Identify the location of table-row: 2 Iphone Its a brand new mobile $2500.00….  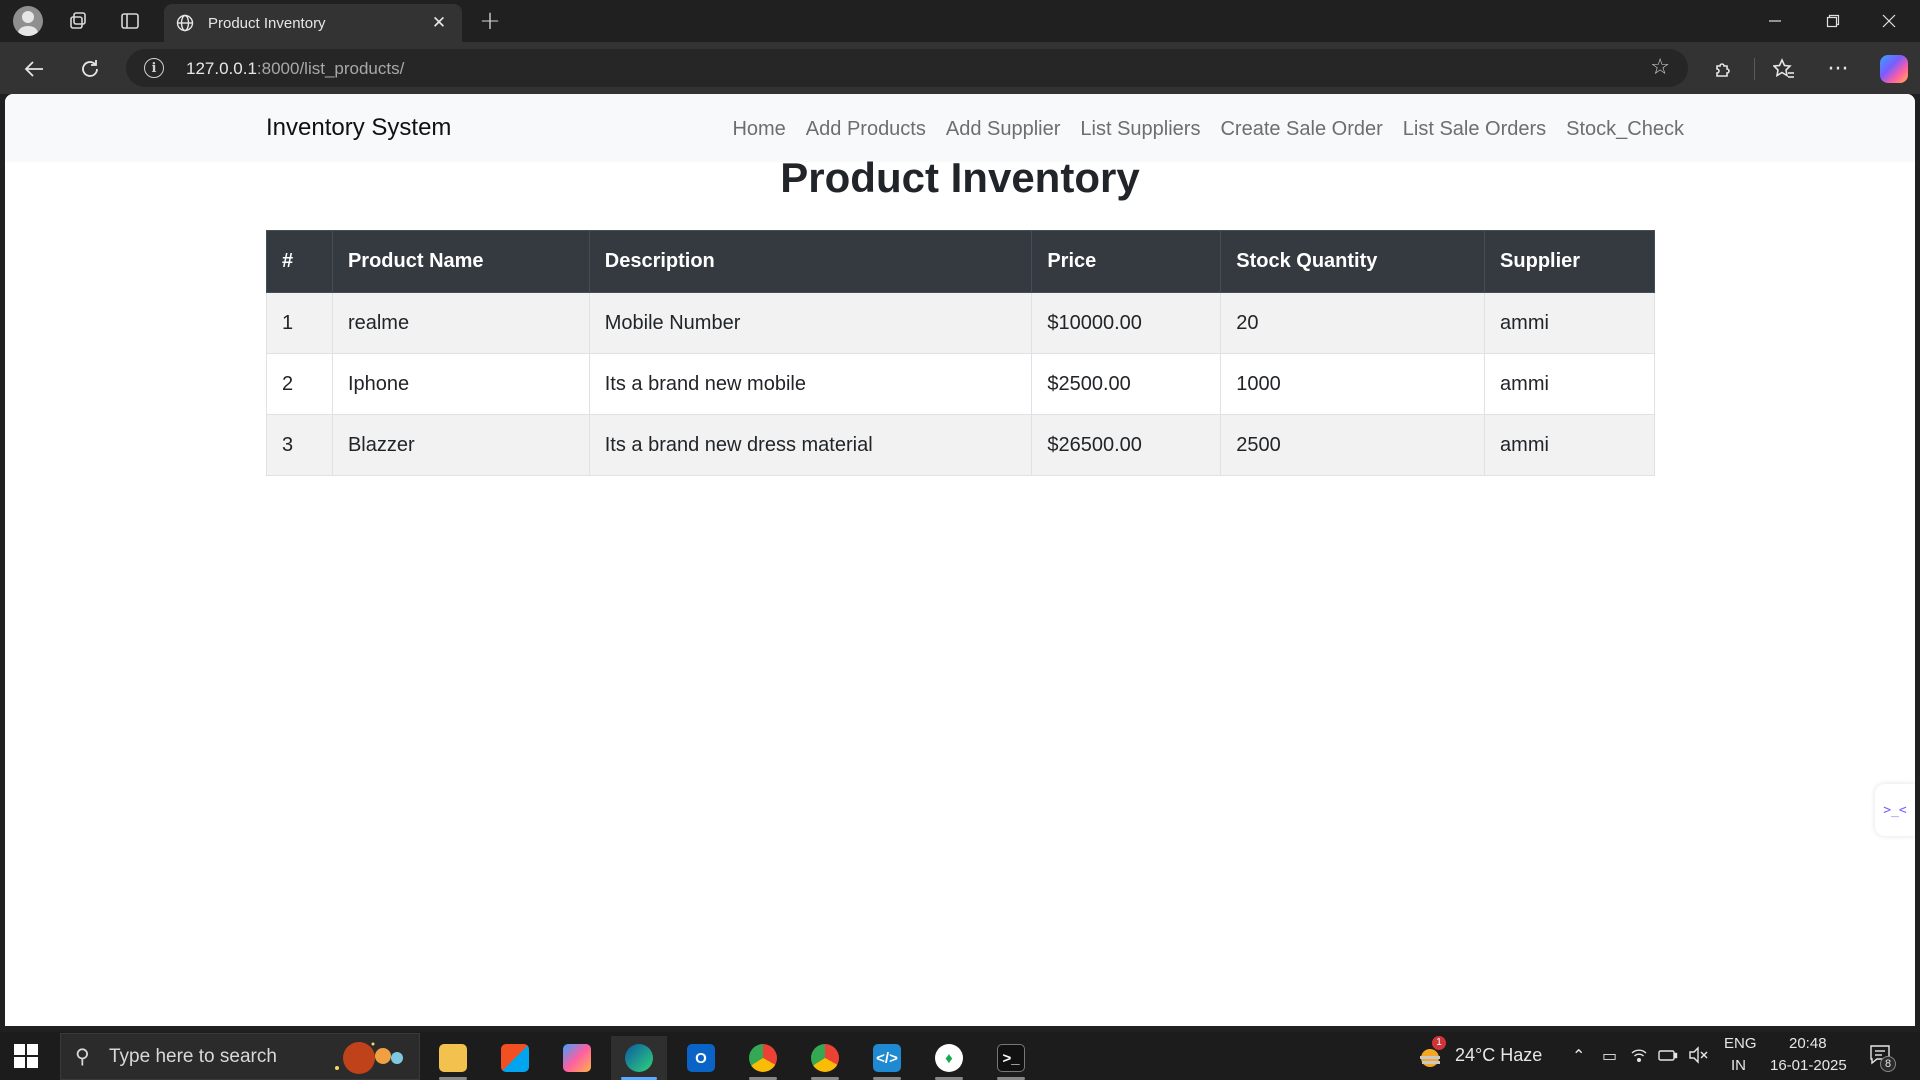
(960, 384).